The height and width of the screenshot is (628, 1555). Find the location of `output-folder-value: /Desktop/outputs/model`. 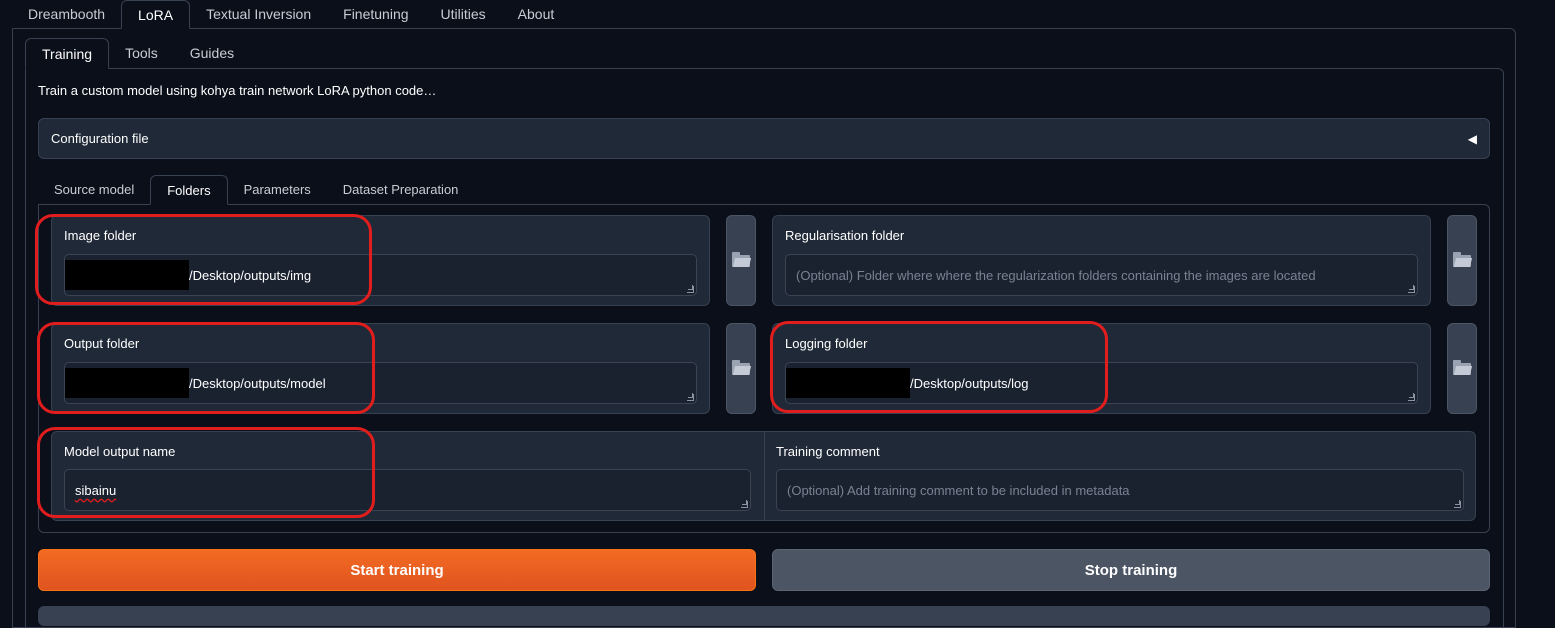

output-folder-value: /Desktop/outputs/model is located at coordinates (257, 383).